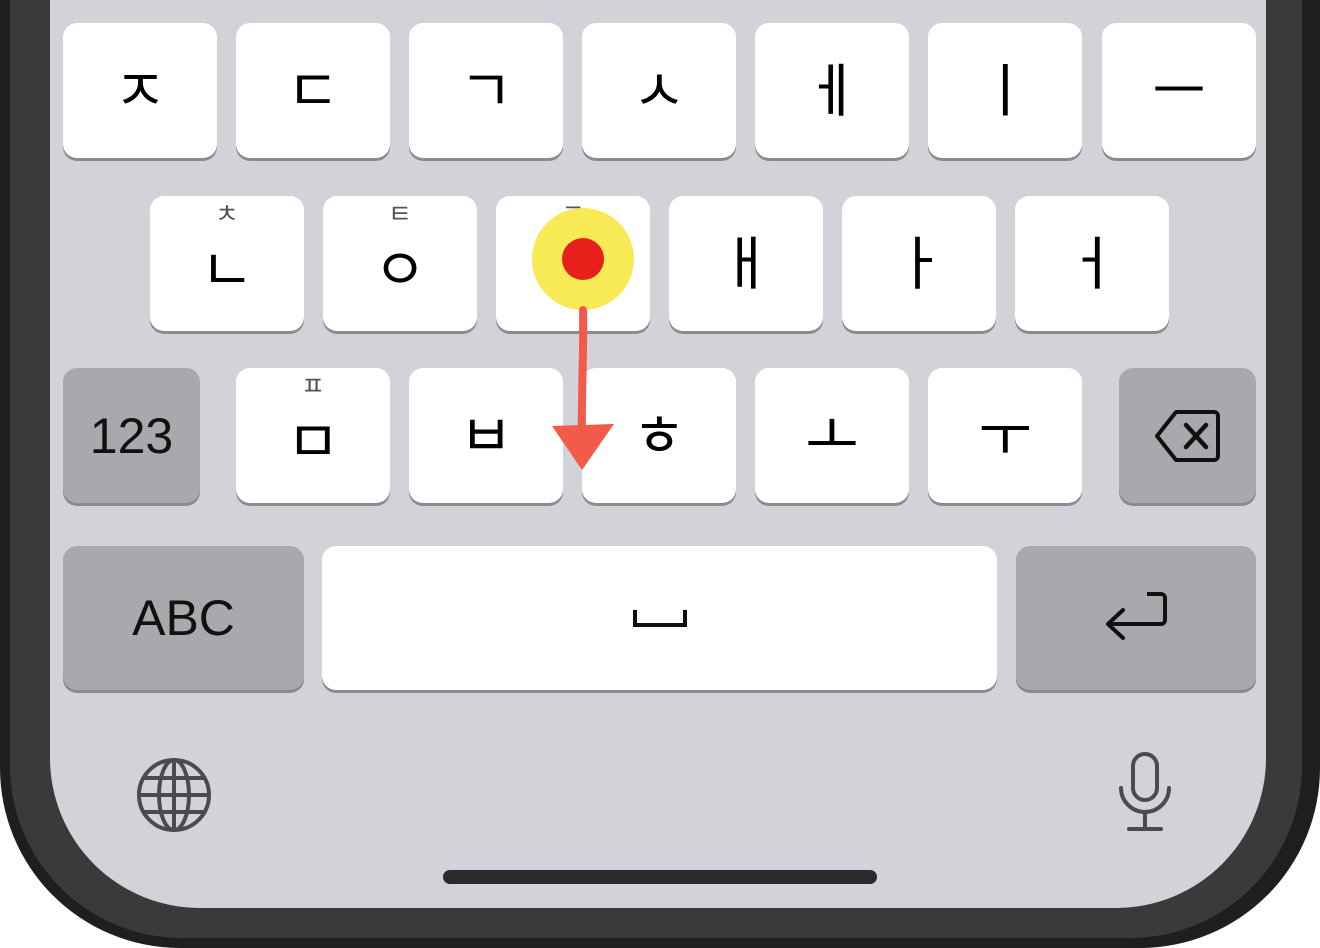 The image size is (1320, 948). I want to click on key-label: ㄷ, so click(313, 90).